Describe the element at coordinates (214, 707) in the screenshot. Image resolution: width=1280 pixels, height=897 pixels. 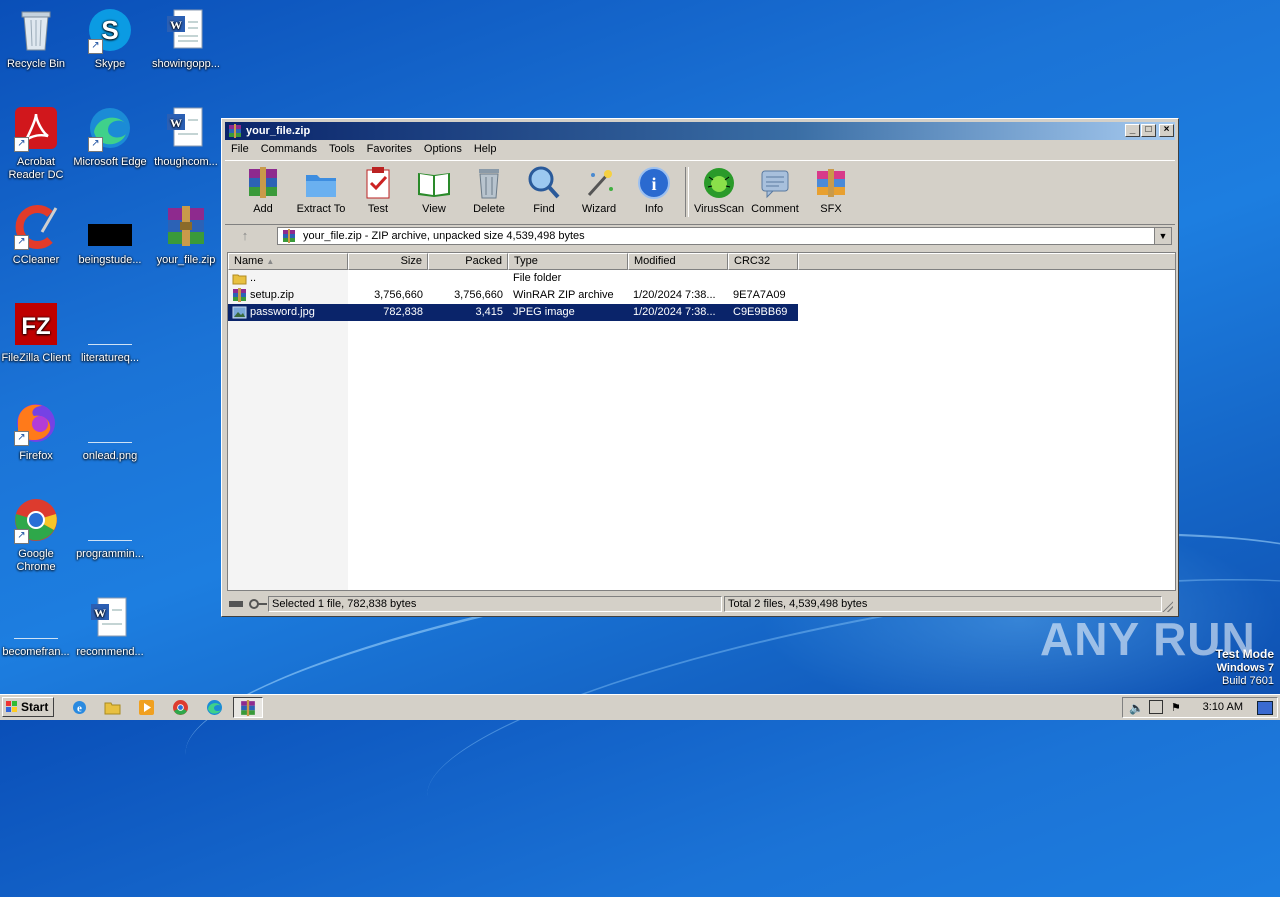
I see `edge-taskbar-icon` at that location.